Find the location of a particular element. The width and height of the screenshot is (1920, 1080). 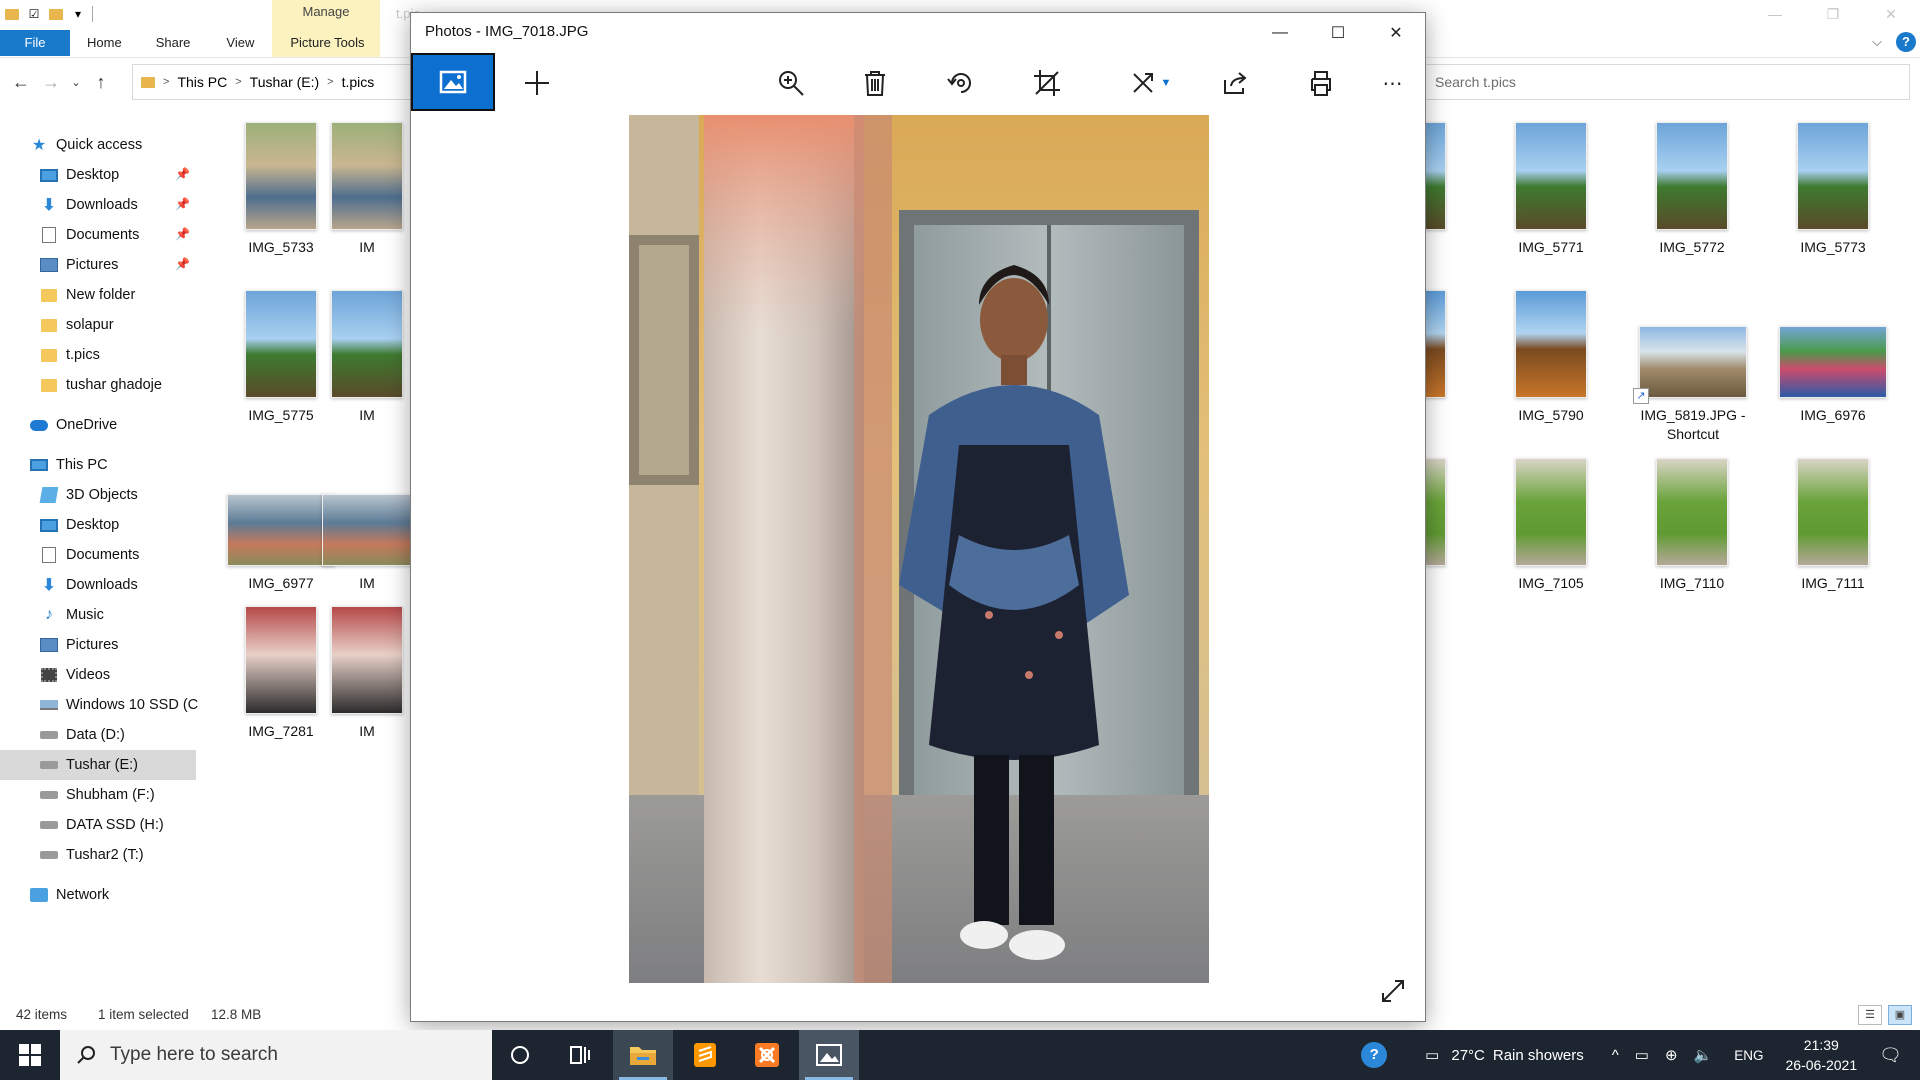

nav-tushar-ghadoje: tushar ghadoje is located at coordinates (98, 385).